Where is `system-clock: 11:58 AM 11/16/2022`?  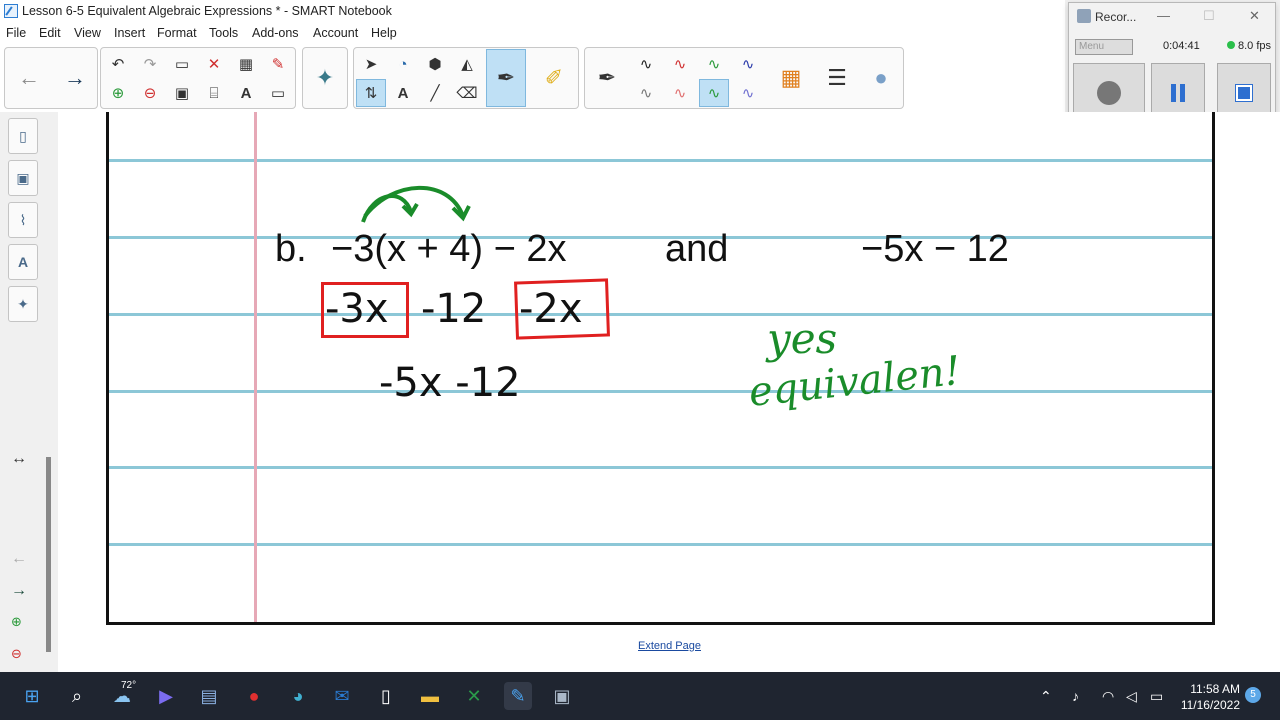 system-clock: 11:58 AM 11/16/2022 is located at coordinates (1209, 697).